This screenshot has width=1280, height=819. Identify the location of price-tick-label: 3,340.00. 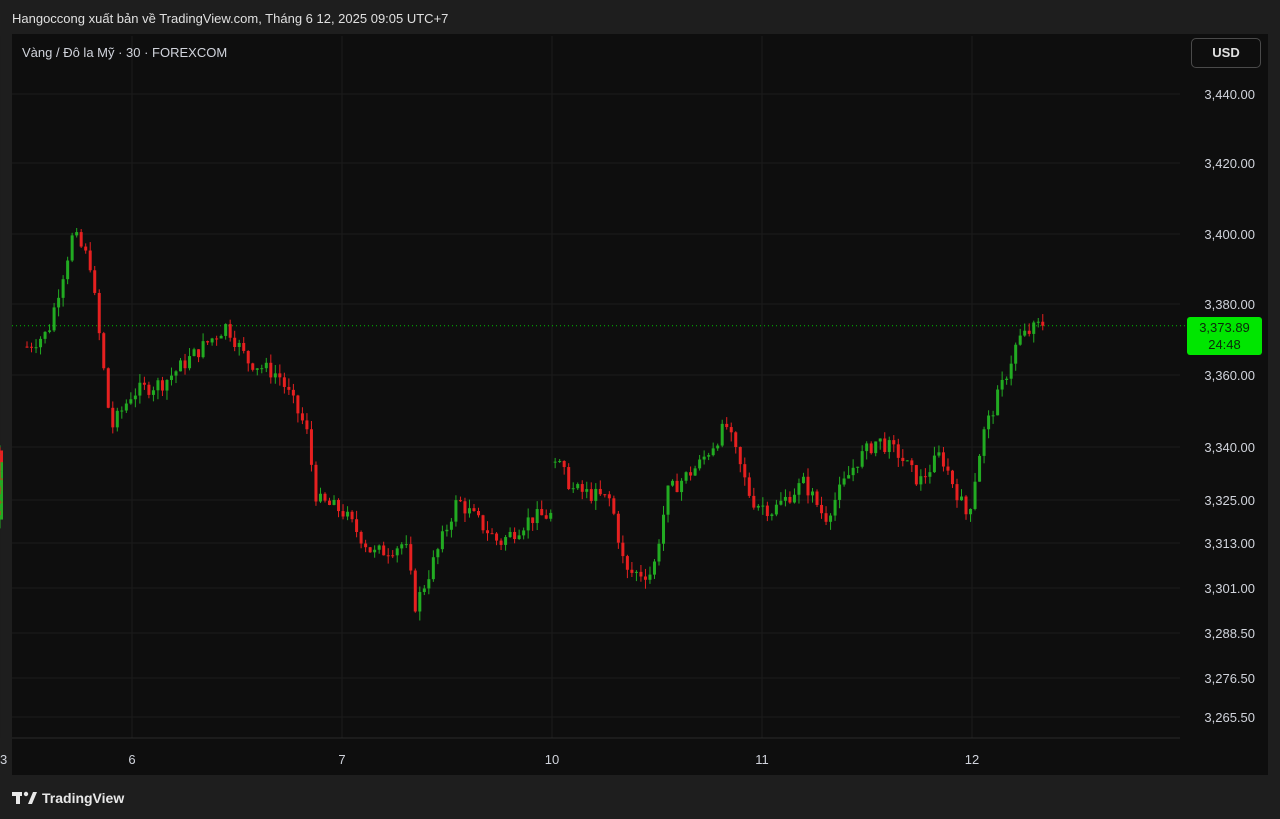
(1229, 447).